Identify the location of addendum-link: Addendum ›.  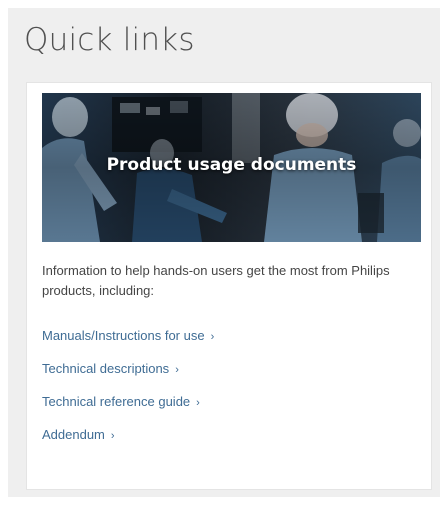
(78, 434).